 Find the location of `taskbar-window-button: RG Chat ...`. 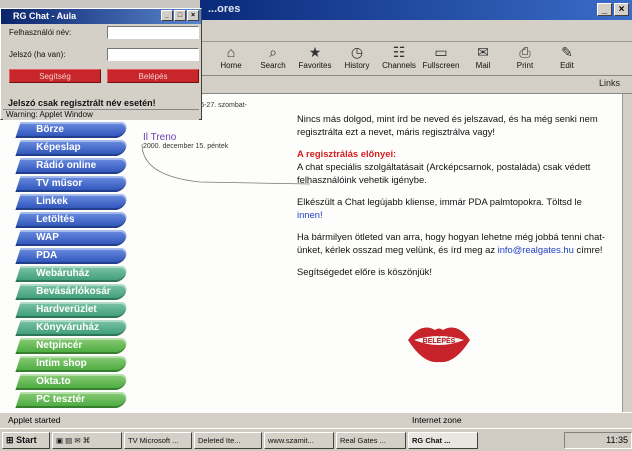

taskbar-window-button: RG Chat ... is located at coordinates (443, 440).